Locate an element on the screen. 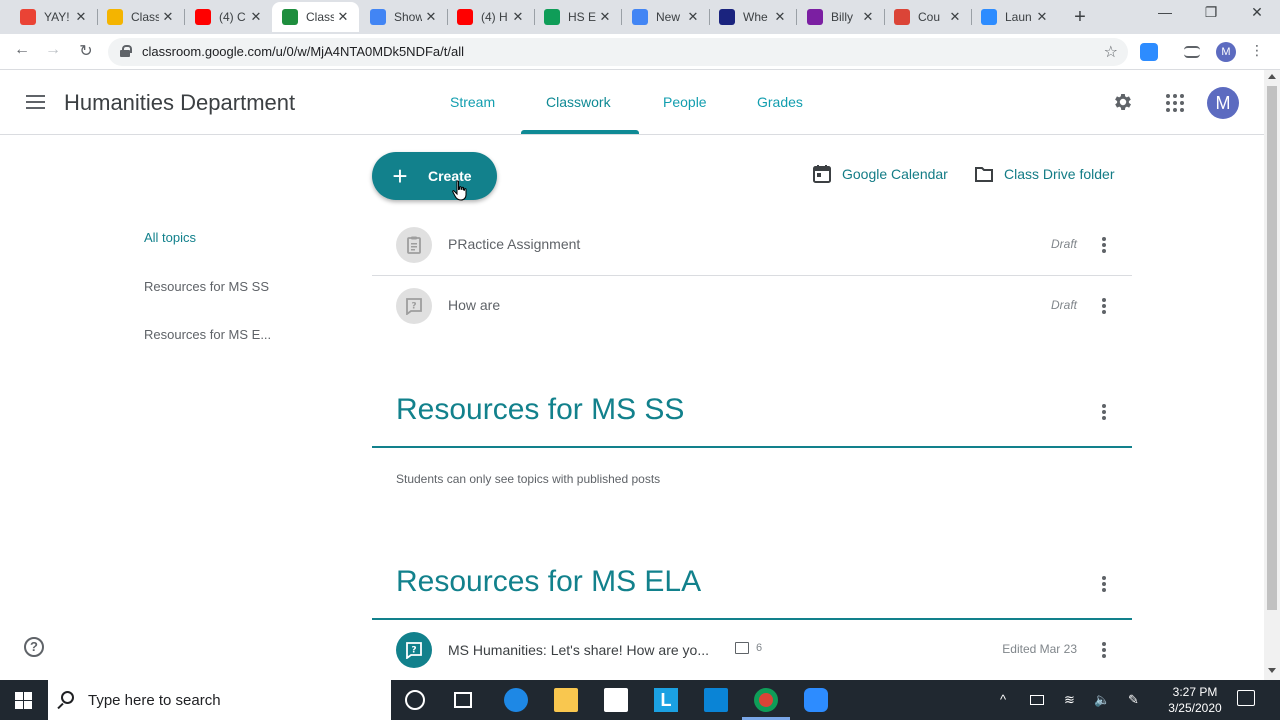 The height and width of the screenshot is (720, 1280). browser-tab: YAY! ✕ is located at coordinates (53, 17).